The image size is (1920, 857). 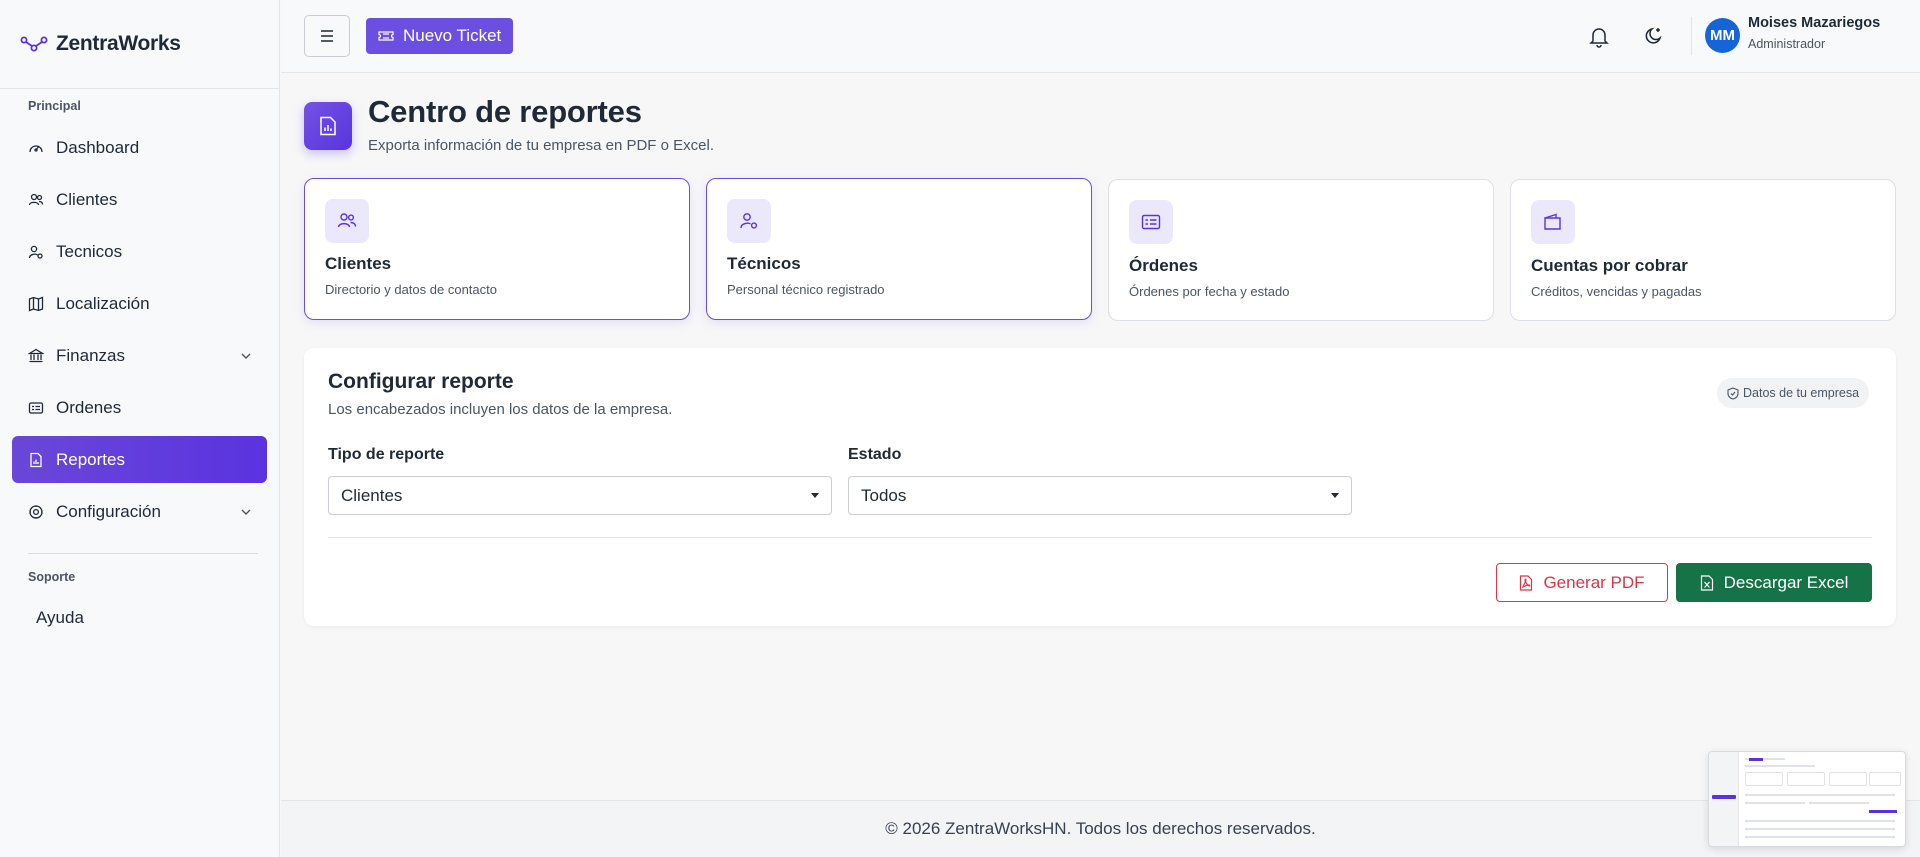 I want to click on sidebar-item-label: Configuración, so click(x=108, y=511).